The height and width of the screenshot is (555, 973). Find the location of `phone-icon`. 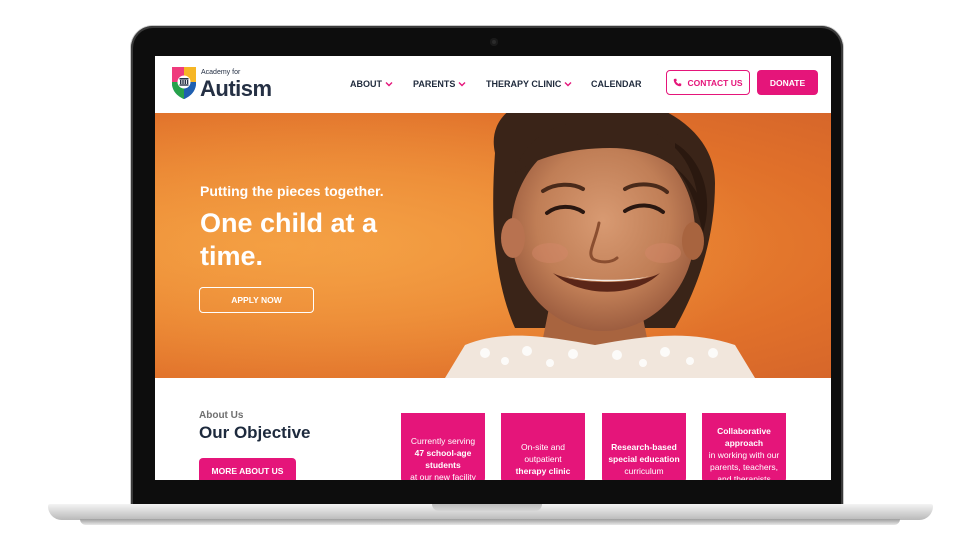

phone-icon is located at coordinates (678, 82).